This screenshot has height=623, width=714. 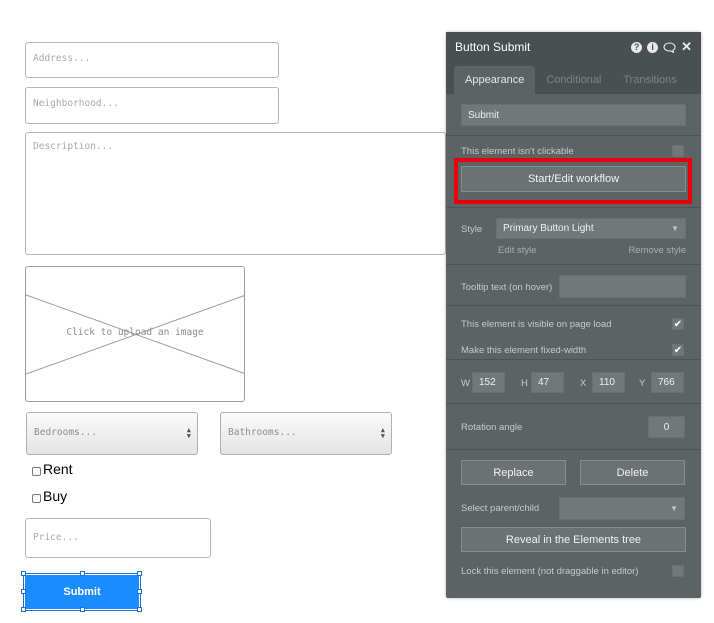 I want to click on image-uploader-text: Click to upload an image, so click(x=135, y=332).